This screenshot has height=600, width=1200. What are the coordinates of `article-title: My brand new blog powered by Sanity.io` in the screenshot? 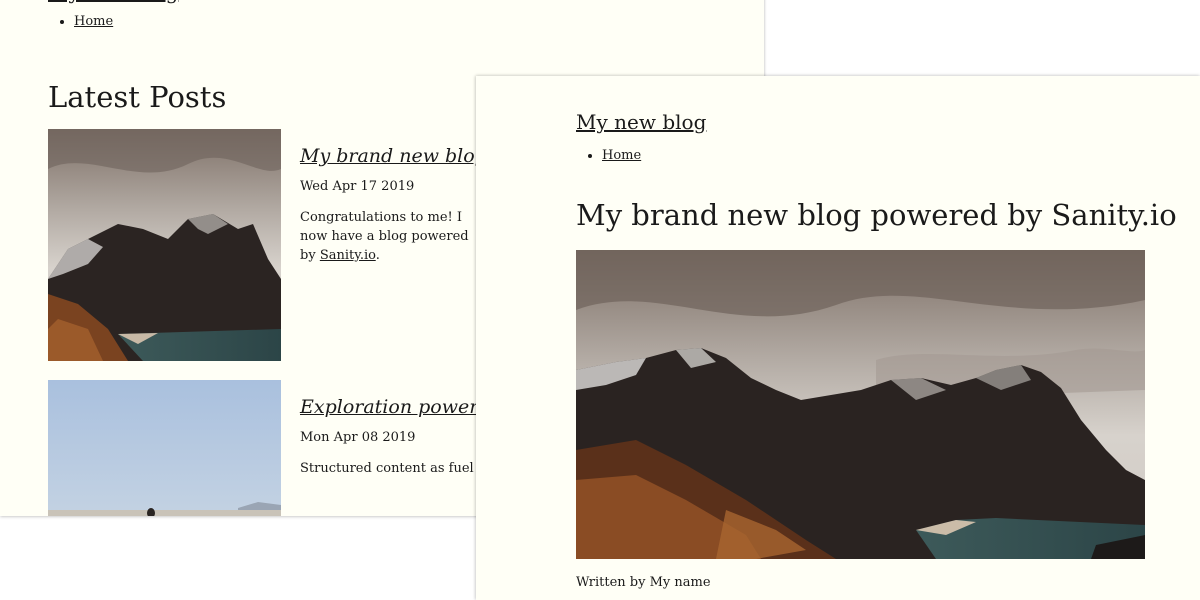 It's located at (876, 215).